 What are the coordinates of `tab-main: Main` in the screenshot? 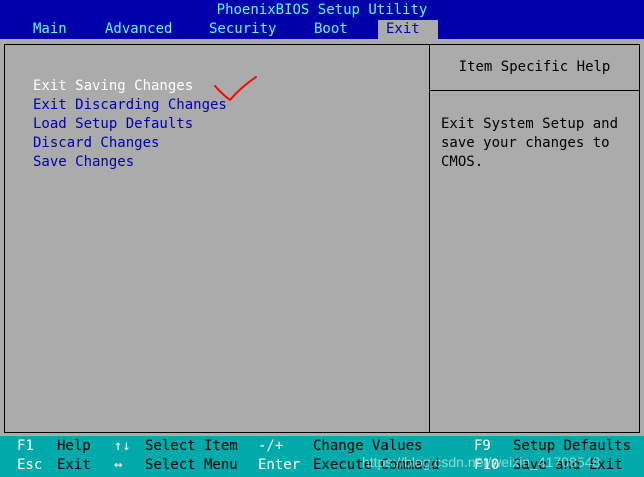 It's located at (50, 29).